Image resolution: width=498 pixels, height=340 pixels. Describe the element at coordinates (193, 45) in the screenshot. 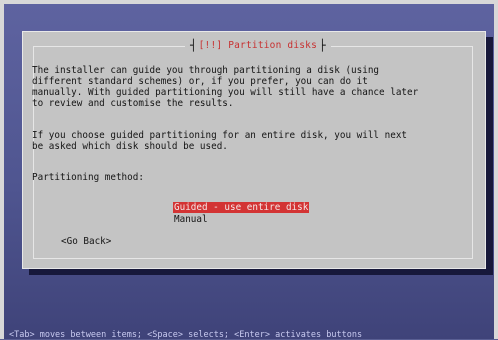

I see `title-left-bracket: ┤` at that location.